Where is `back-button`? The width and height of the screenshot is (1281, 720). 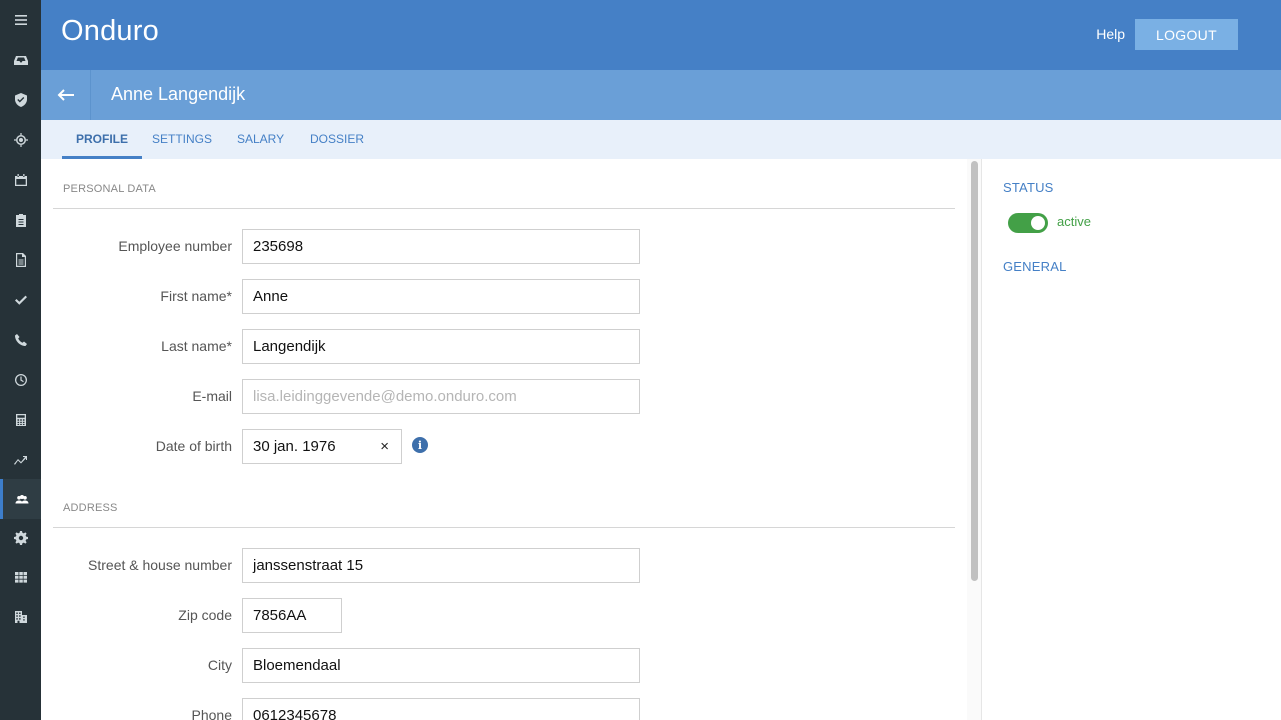 back-button is located at coordinates (66, 95).